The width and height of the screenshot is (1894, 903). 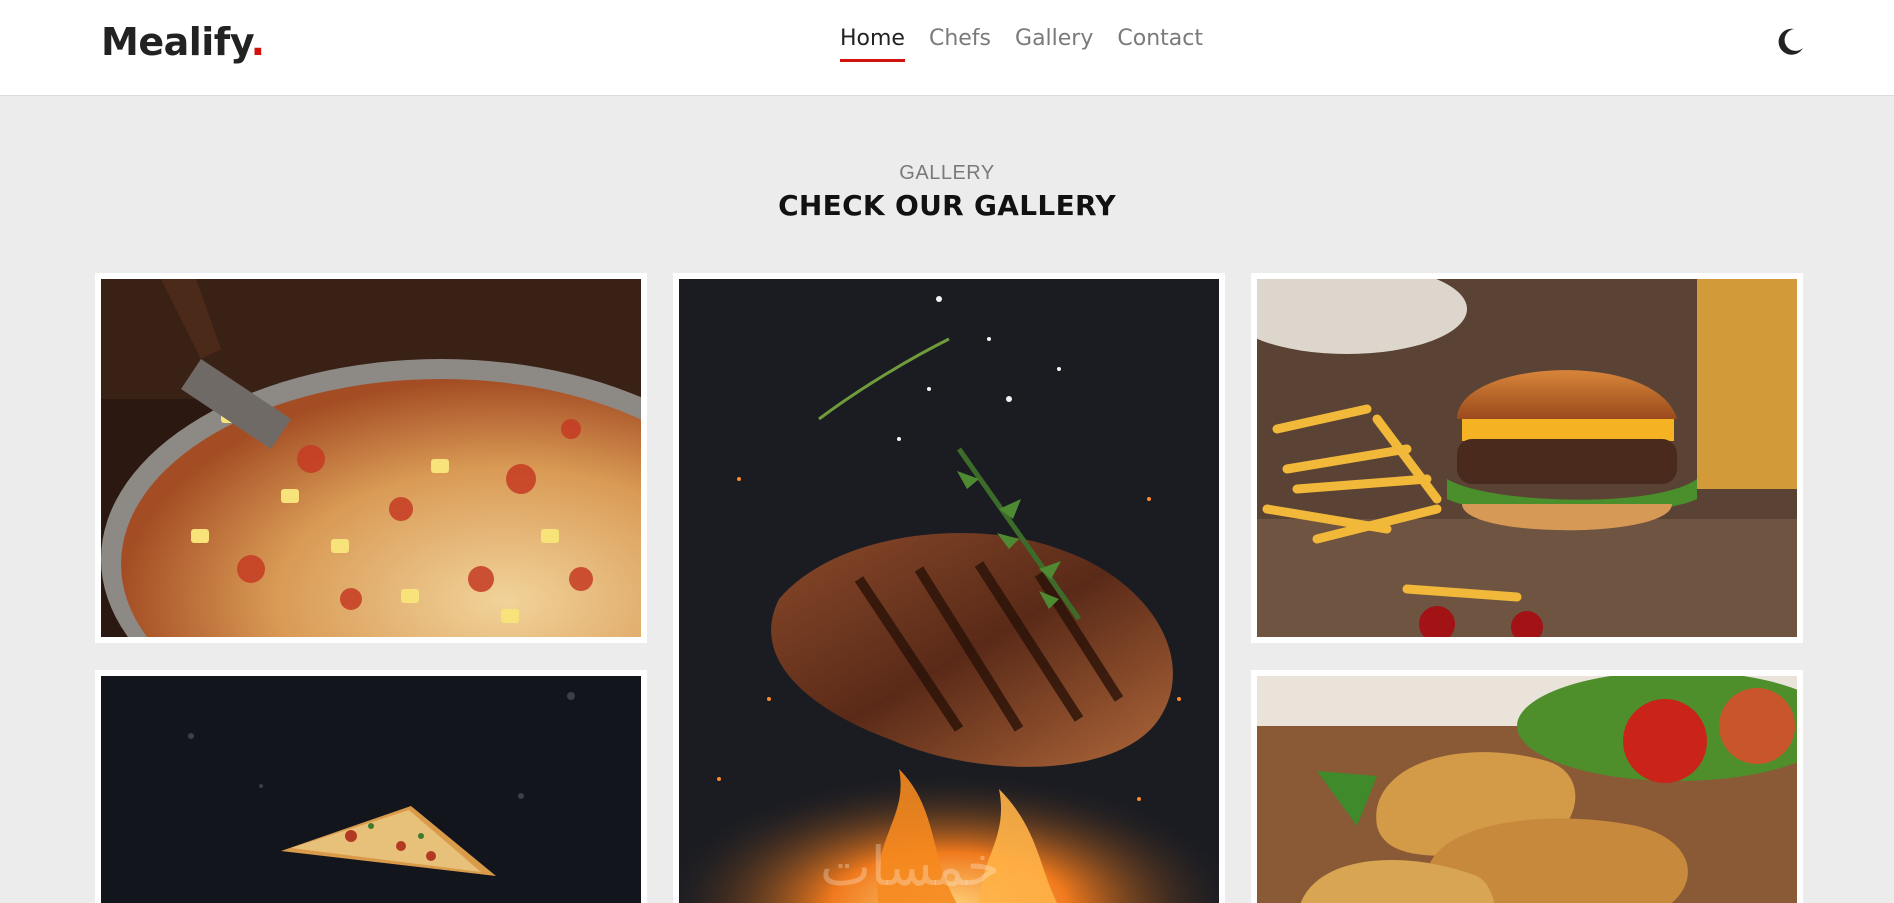 What do you see at coordinates (960, 44) in the screenshot?
I see `nav-chefs-link: Chefs` at bounding box center [960, 44].